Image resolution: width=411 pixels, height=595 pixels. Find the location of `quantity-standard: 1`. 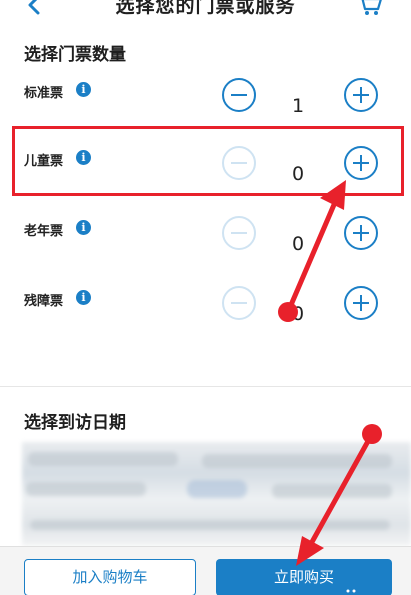

quantity-standard: 1 is located at coordinates (298, 106).